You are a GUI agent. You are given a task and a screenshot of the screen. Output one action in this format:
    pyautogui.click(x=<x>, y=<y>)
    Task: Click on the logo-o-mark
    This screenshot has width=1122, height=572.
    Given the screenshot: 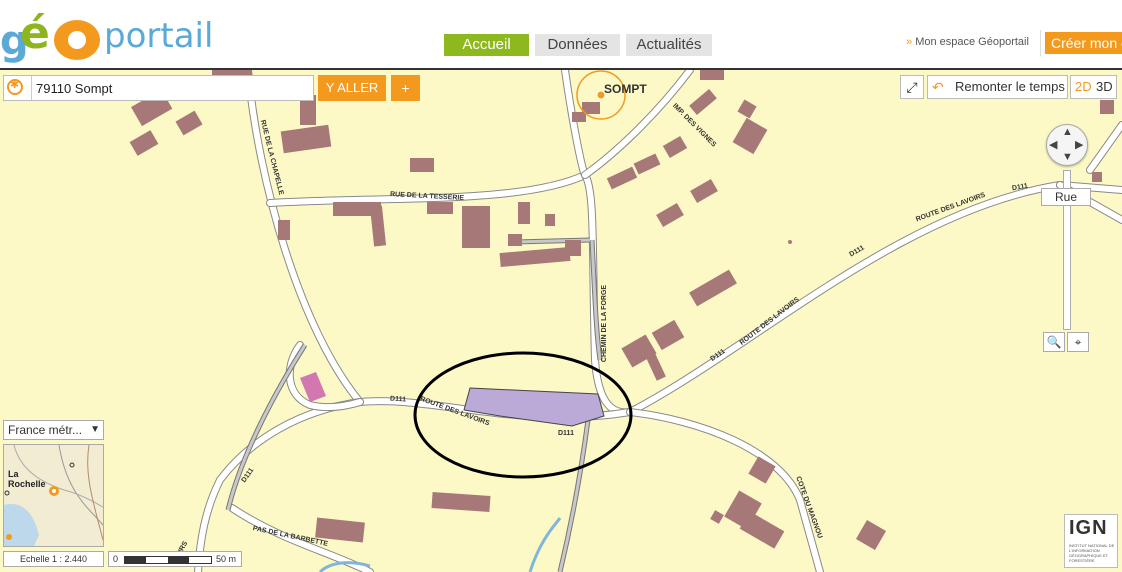 What is the action you would take?
    pyautogui.click(x=77, y=40)
    